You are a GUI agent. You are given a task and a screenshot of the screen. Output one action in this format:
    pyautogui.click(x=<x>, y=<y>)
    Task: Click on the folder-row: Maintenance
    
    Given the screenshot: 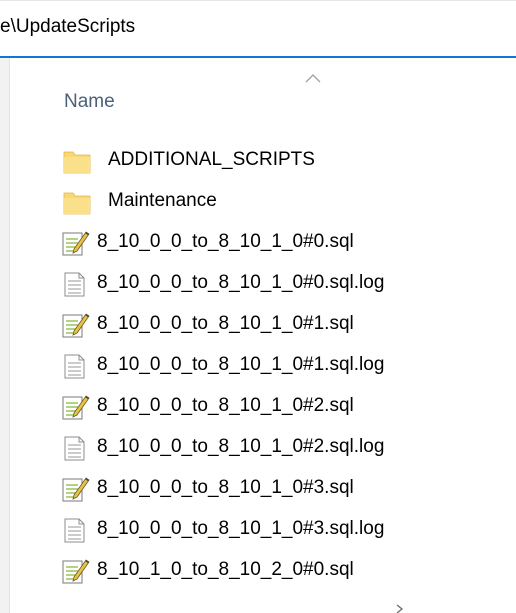 What is the action you would take?
    pyautogui.click(x=263, y=201)
    